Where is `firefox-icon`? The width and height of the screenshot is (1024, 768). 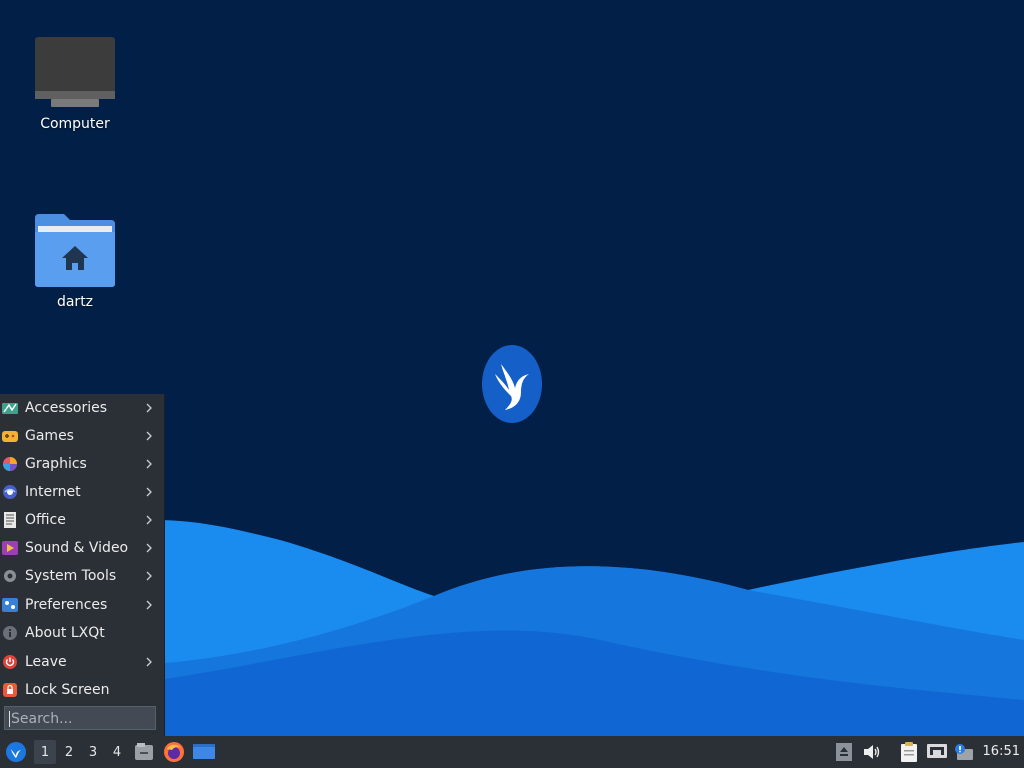
firefox-icon is located at coordinates (174, 752).